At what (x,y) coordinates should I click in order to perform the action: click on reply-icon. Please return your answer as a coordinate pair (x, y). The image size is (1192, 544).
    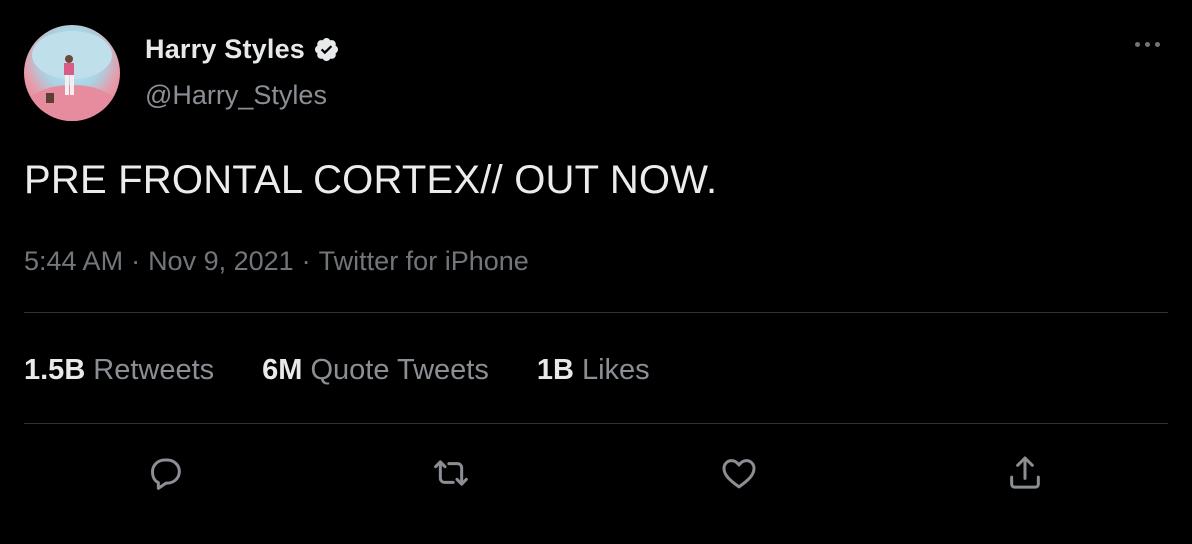
    Looking at the image, I should click on (166, 474).